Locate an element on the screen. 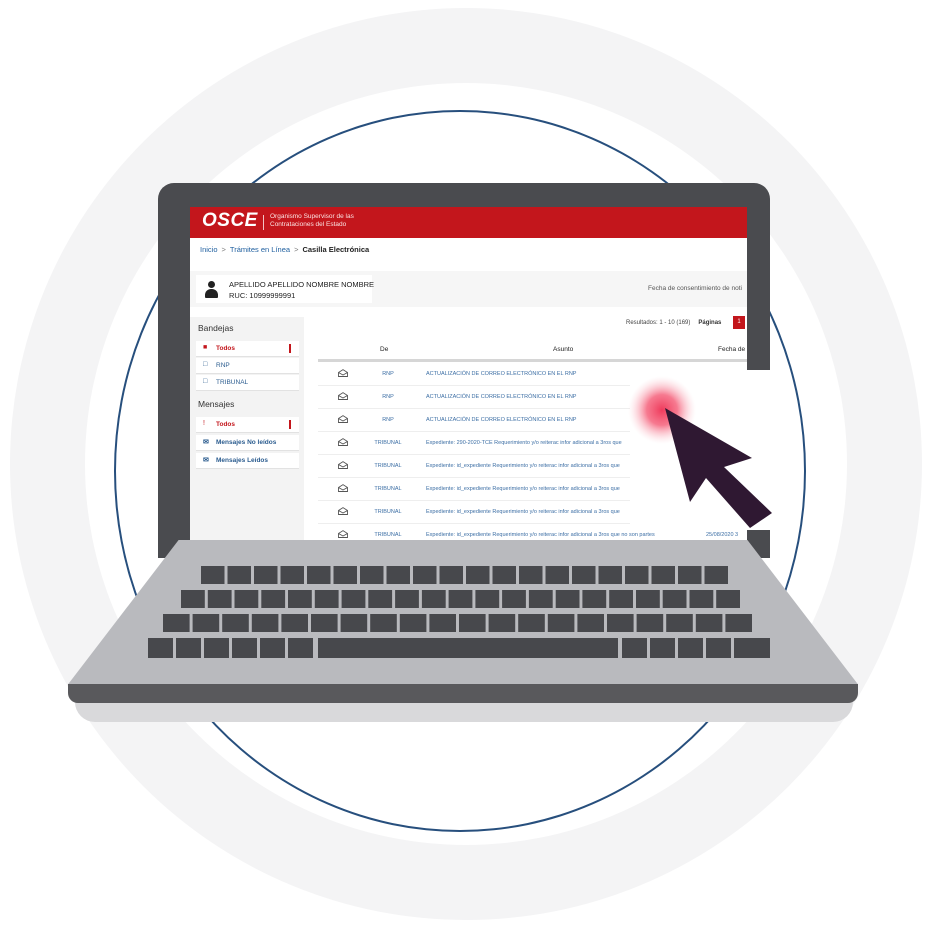  keyboard is located at coordinates (459, 612).